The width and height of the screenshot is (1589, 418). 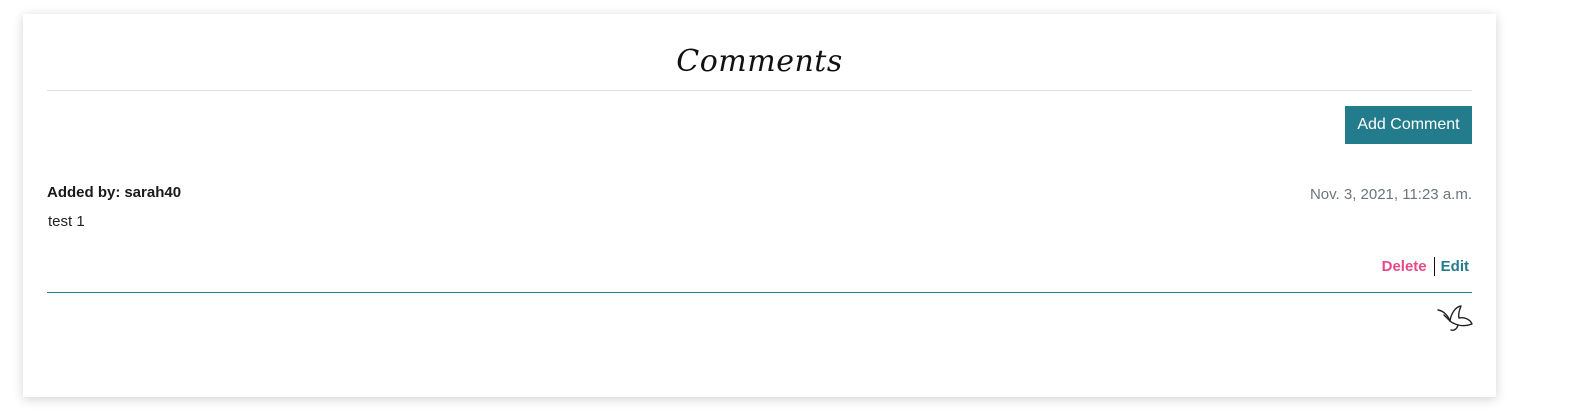 I want to click on comments-title: Comments, so click(x=759, y=61).